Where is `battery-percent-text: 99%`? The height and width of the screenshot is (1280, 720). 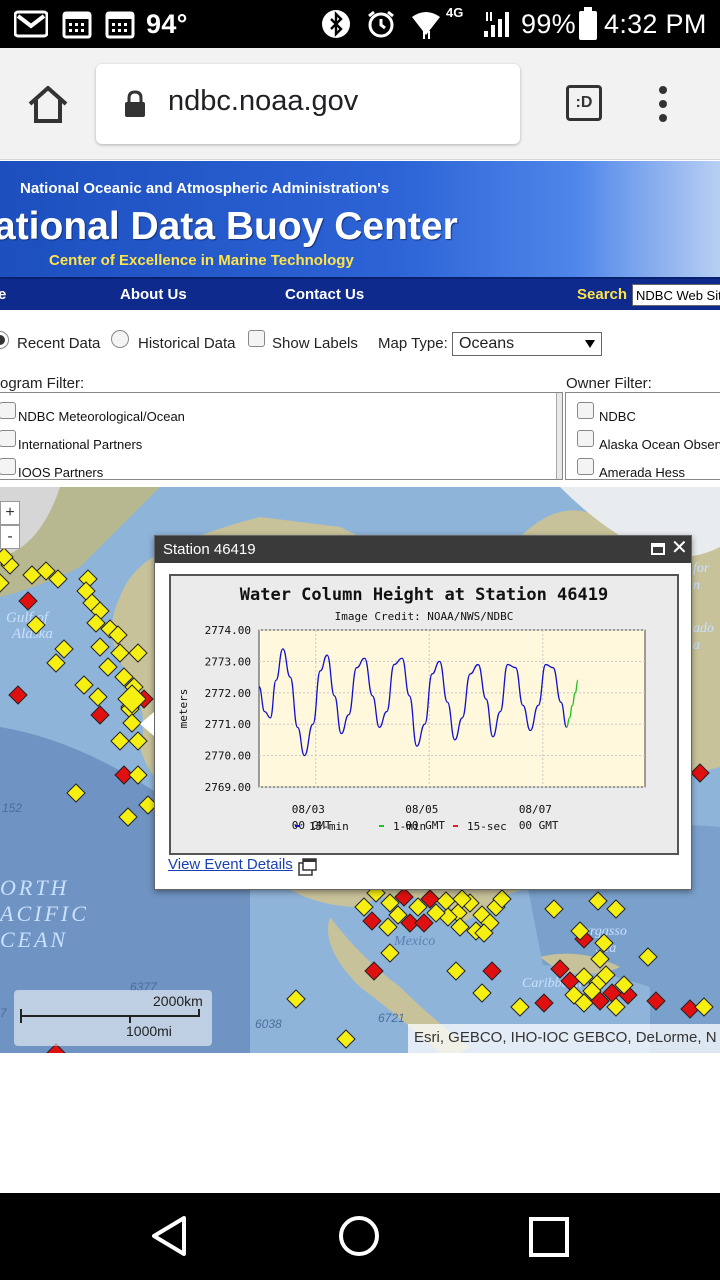
battery-percent-text: 99% is located at coordinates (548, 23).